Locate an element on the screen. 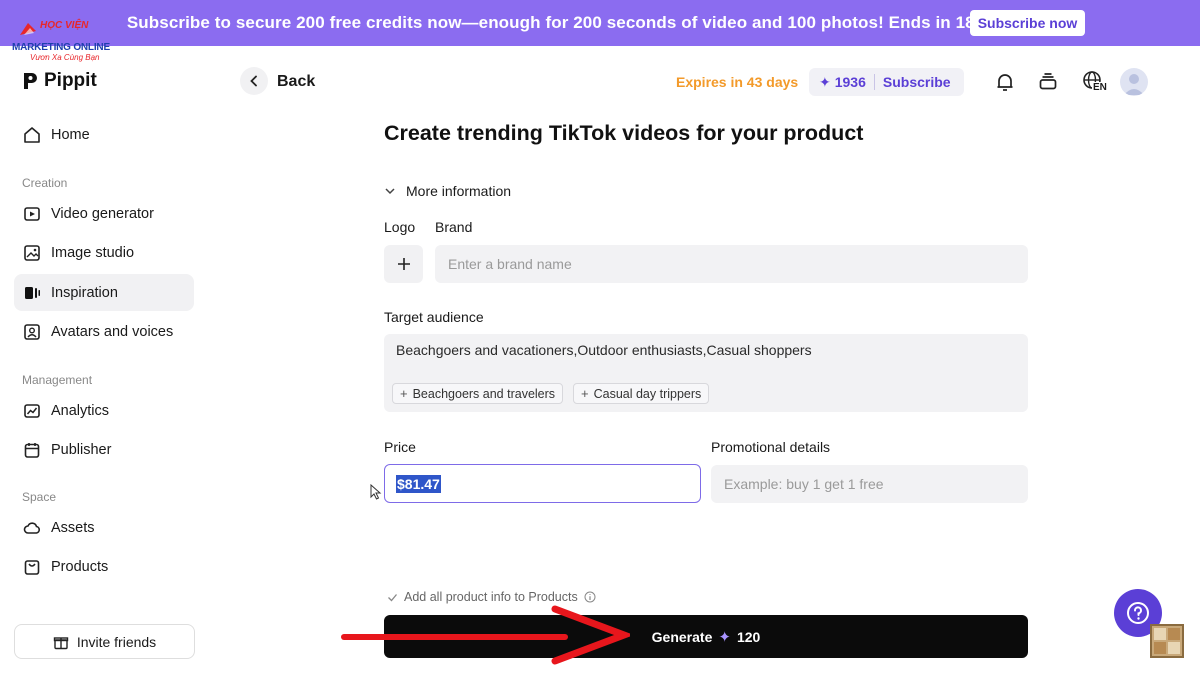 This screenshot has width=1200, height=675. sidebar-item-inspiration: Inspiration is located at coordinates (104, 292).